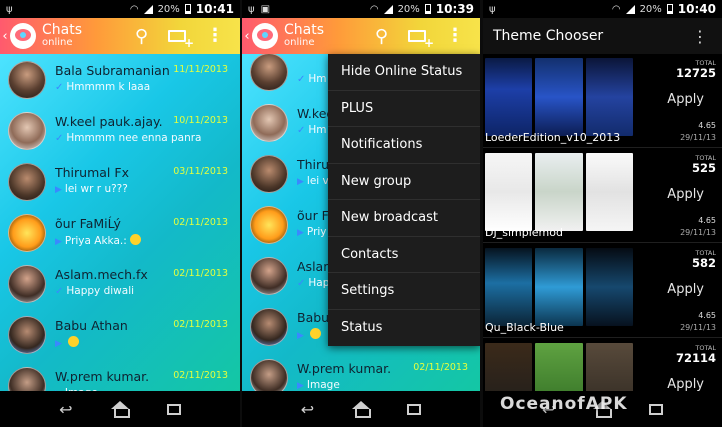 This screenshot has width=722, height=427. What do you see at coordinates (96, 189) in the screenshot?
I see `chat-message-text: lei wr r u???` at bounding box center [96, 189].